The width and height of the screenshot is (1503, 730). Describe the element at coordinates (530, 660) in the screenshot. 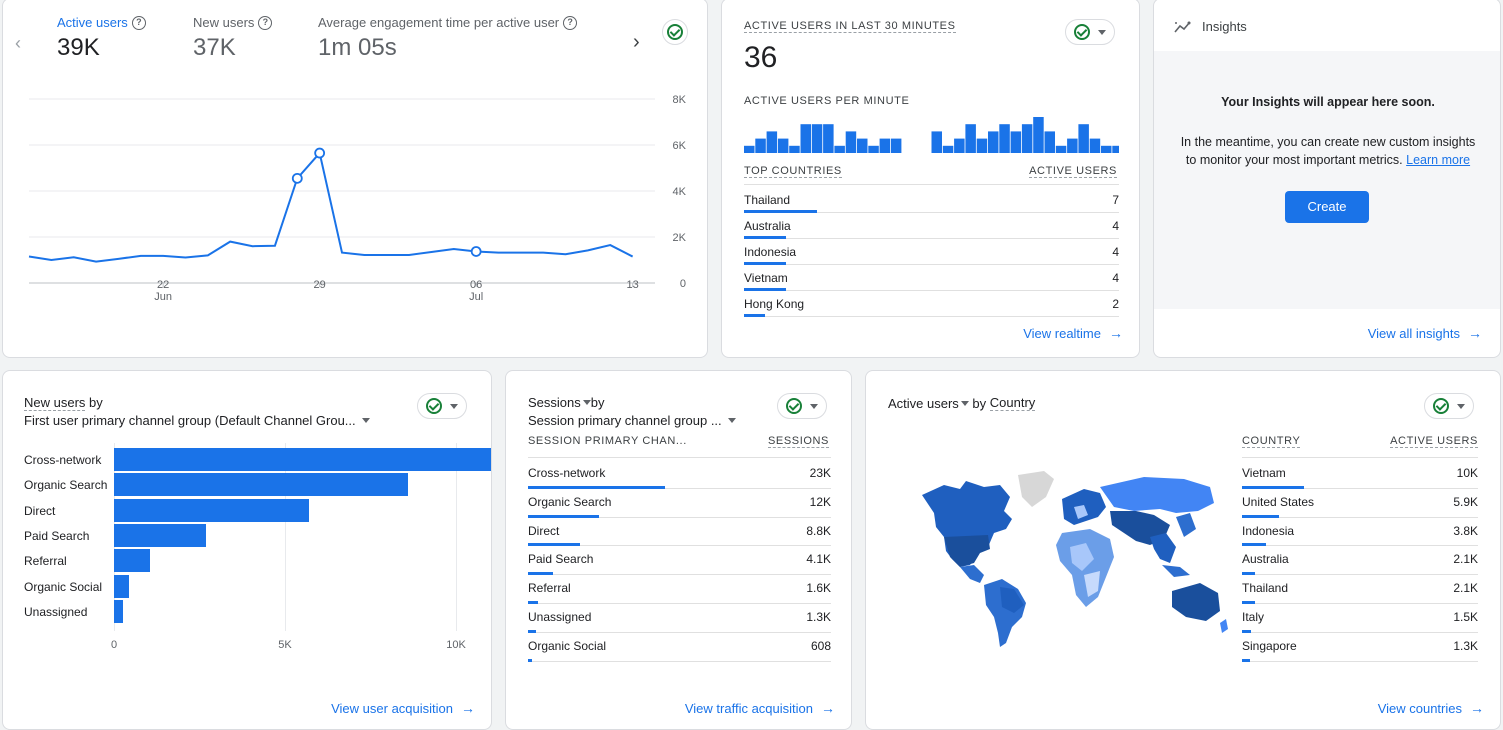

I see `row-value-bar` at that location.